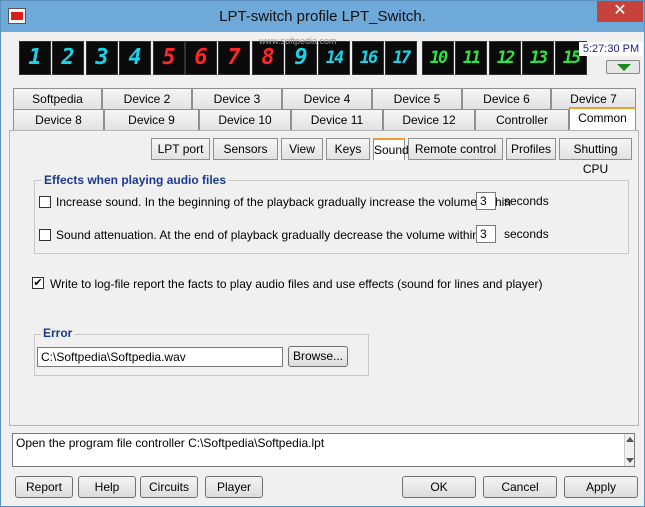  I want to click on clock-dropdown-button, so click(623, 67).